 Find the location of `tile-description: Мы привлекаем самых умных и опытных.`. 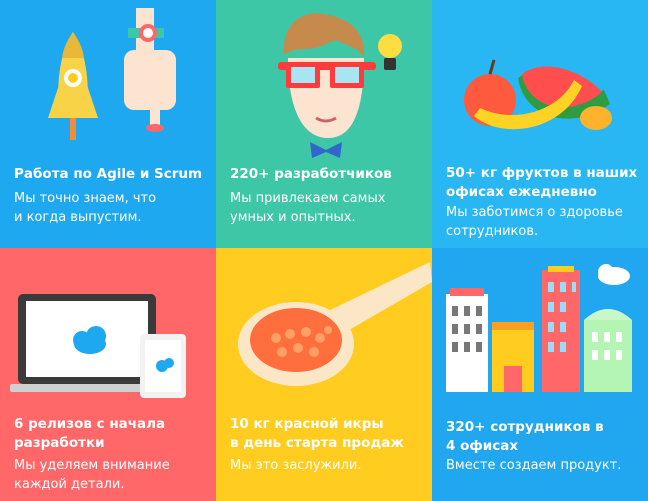

tile-description: Мы привлекаем самых умных и опытных. is located at coordinates (308, 208).